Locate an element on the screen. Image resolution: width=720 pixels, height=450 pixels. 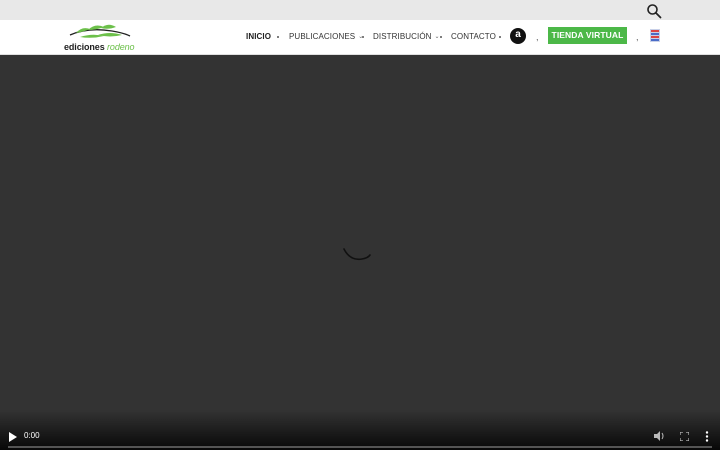
logo-leaves-icon is located at coordinates (100, 31).